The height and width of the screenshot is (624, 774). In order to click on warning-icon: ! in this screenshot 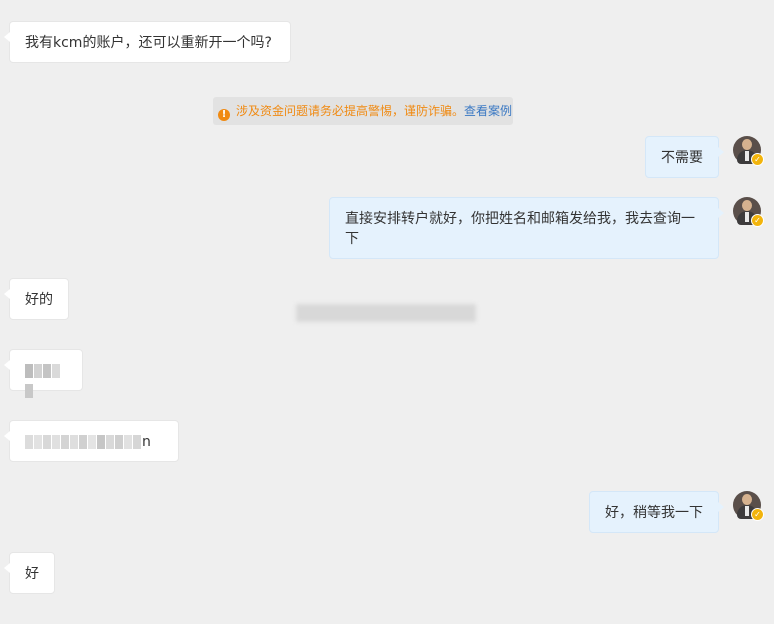, I will do `click(224, 115)`.